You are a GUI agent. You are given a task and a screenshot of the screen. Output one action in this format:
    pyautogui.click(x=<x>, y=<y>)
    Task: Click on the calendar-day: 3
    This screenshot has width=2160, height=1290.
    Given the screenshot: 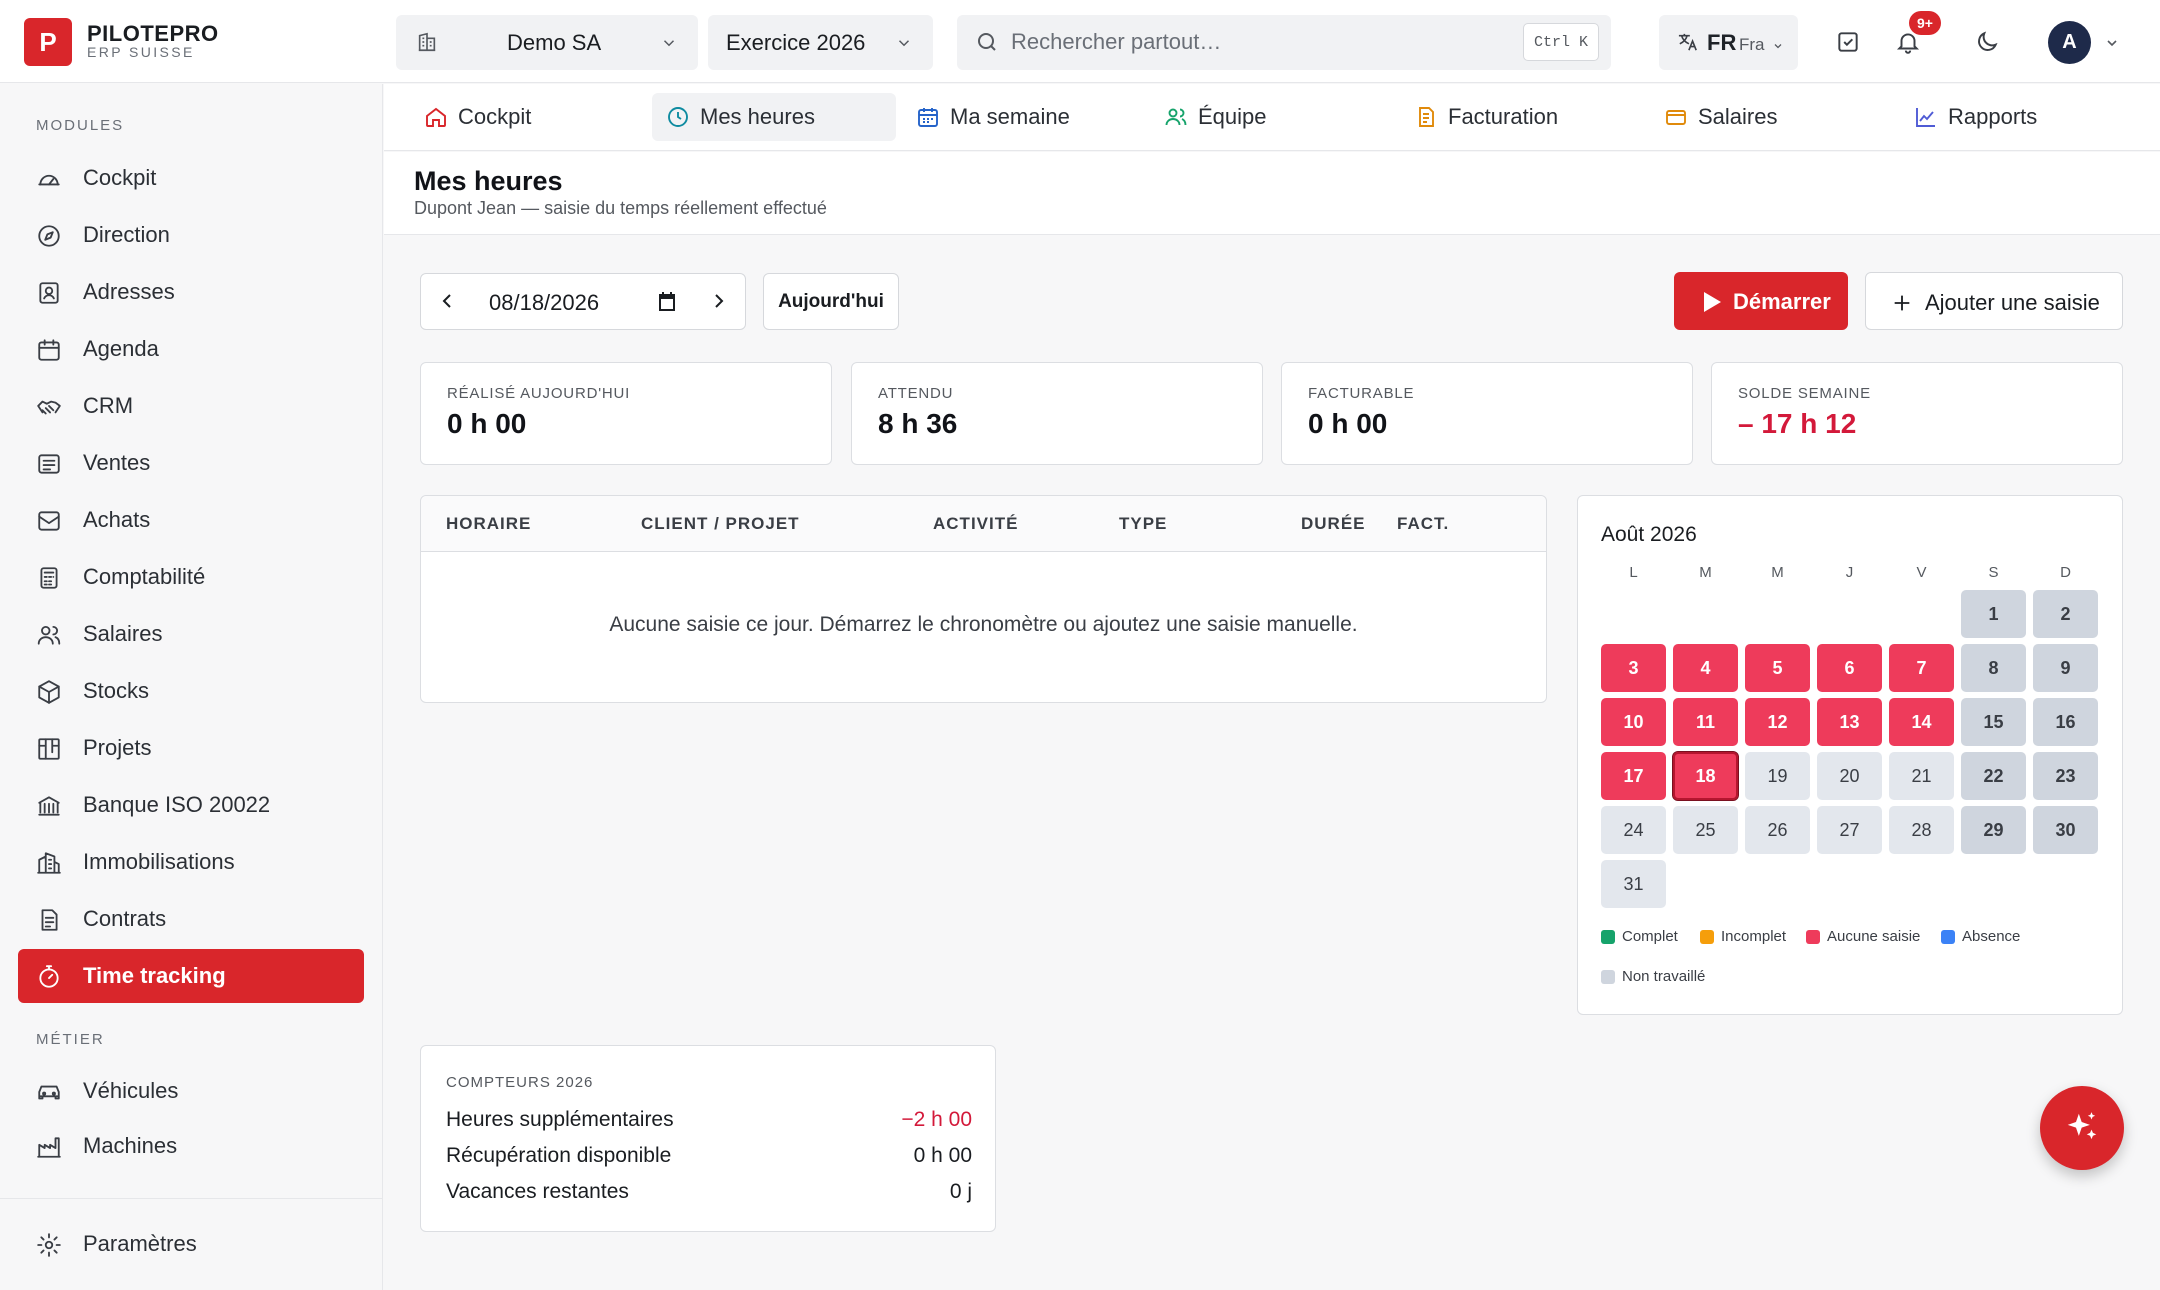 What is the action you would take?
    pyautogui.click(x=1633, y=668)
    